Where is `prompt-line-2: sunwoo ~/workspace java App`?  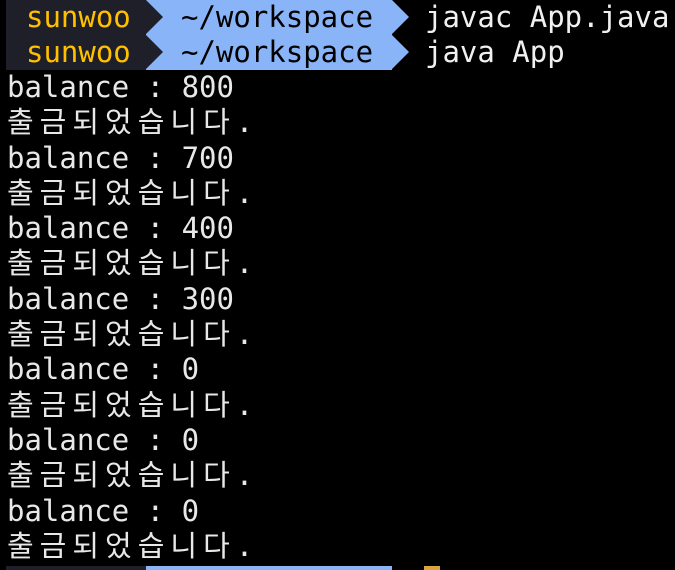 prompt-line-2: sunwoo ~/workspace java App is located at coordinates (337, 52).